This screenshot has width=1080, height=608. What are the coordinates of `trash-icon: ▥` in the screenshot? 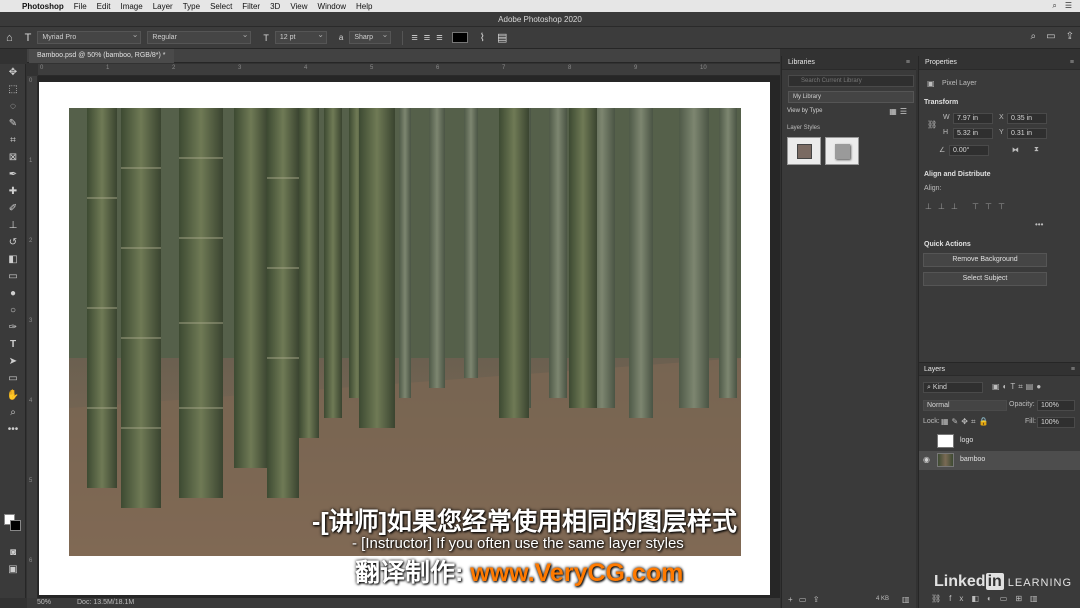 It's located at (906, 599).